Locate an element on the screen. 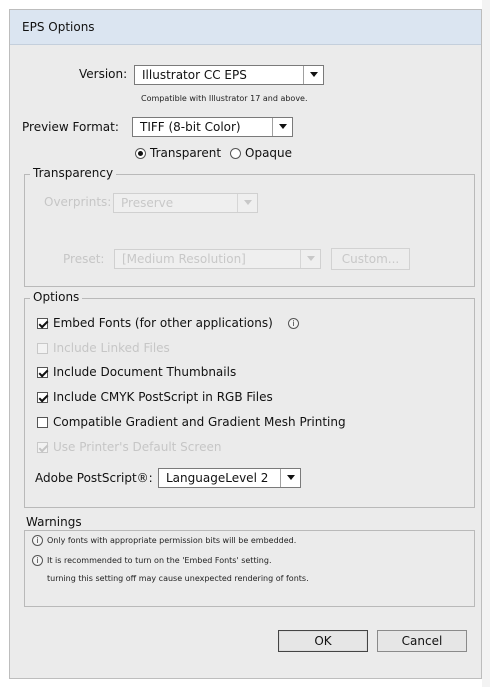  title-bar: EPS Options is located at coordinates (245, 27).